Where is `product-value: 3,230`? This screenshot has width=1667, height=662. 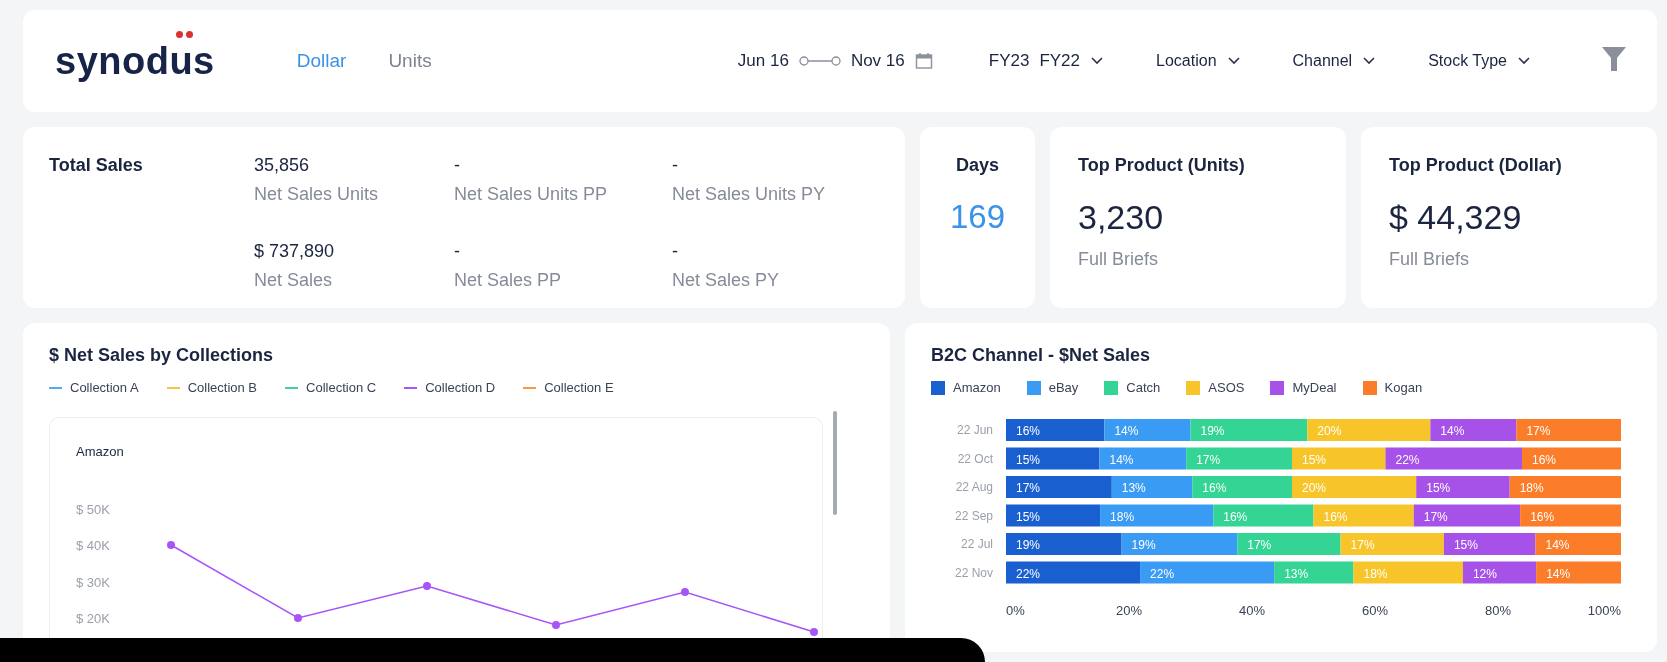 product-value: 3,230 is located at coordinates (1121, 217).